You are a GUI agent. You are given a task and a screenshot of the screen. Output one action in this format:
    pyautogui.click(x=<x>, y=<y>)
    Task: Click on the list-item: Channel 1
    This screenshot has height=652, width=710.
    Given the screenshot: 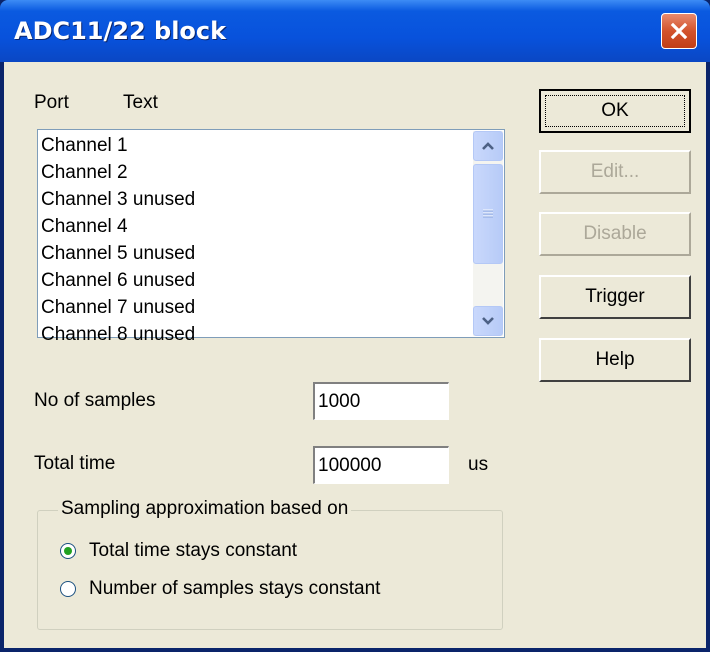 What is the action you would take?
    pyautogui.click(x=118, y=145)
    